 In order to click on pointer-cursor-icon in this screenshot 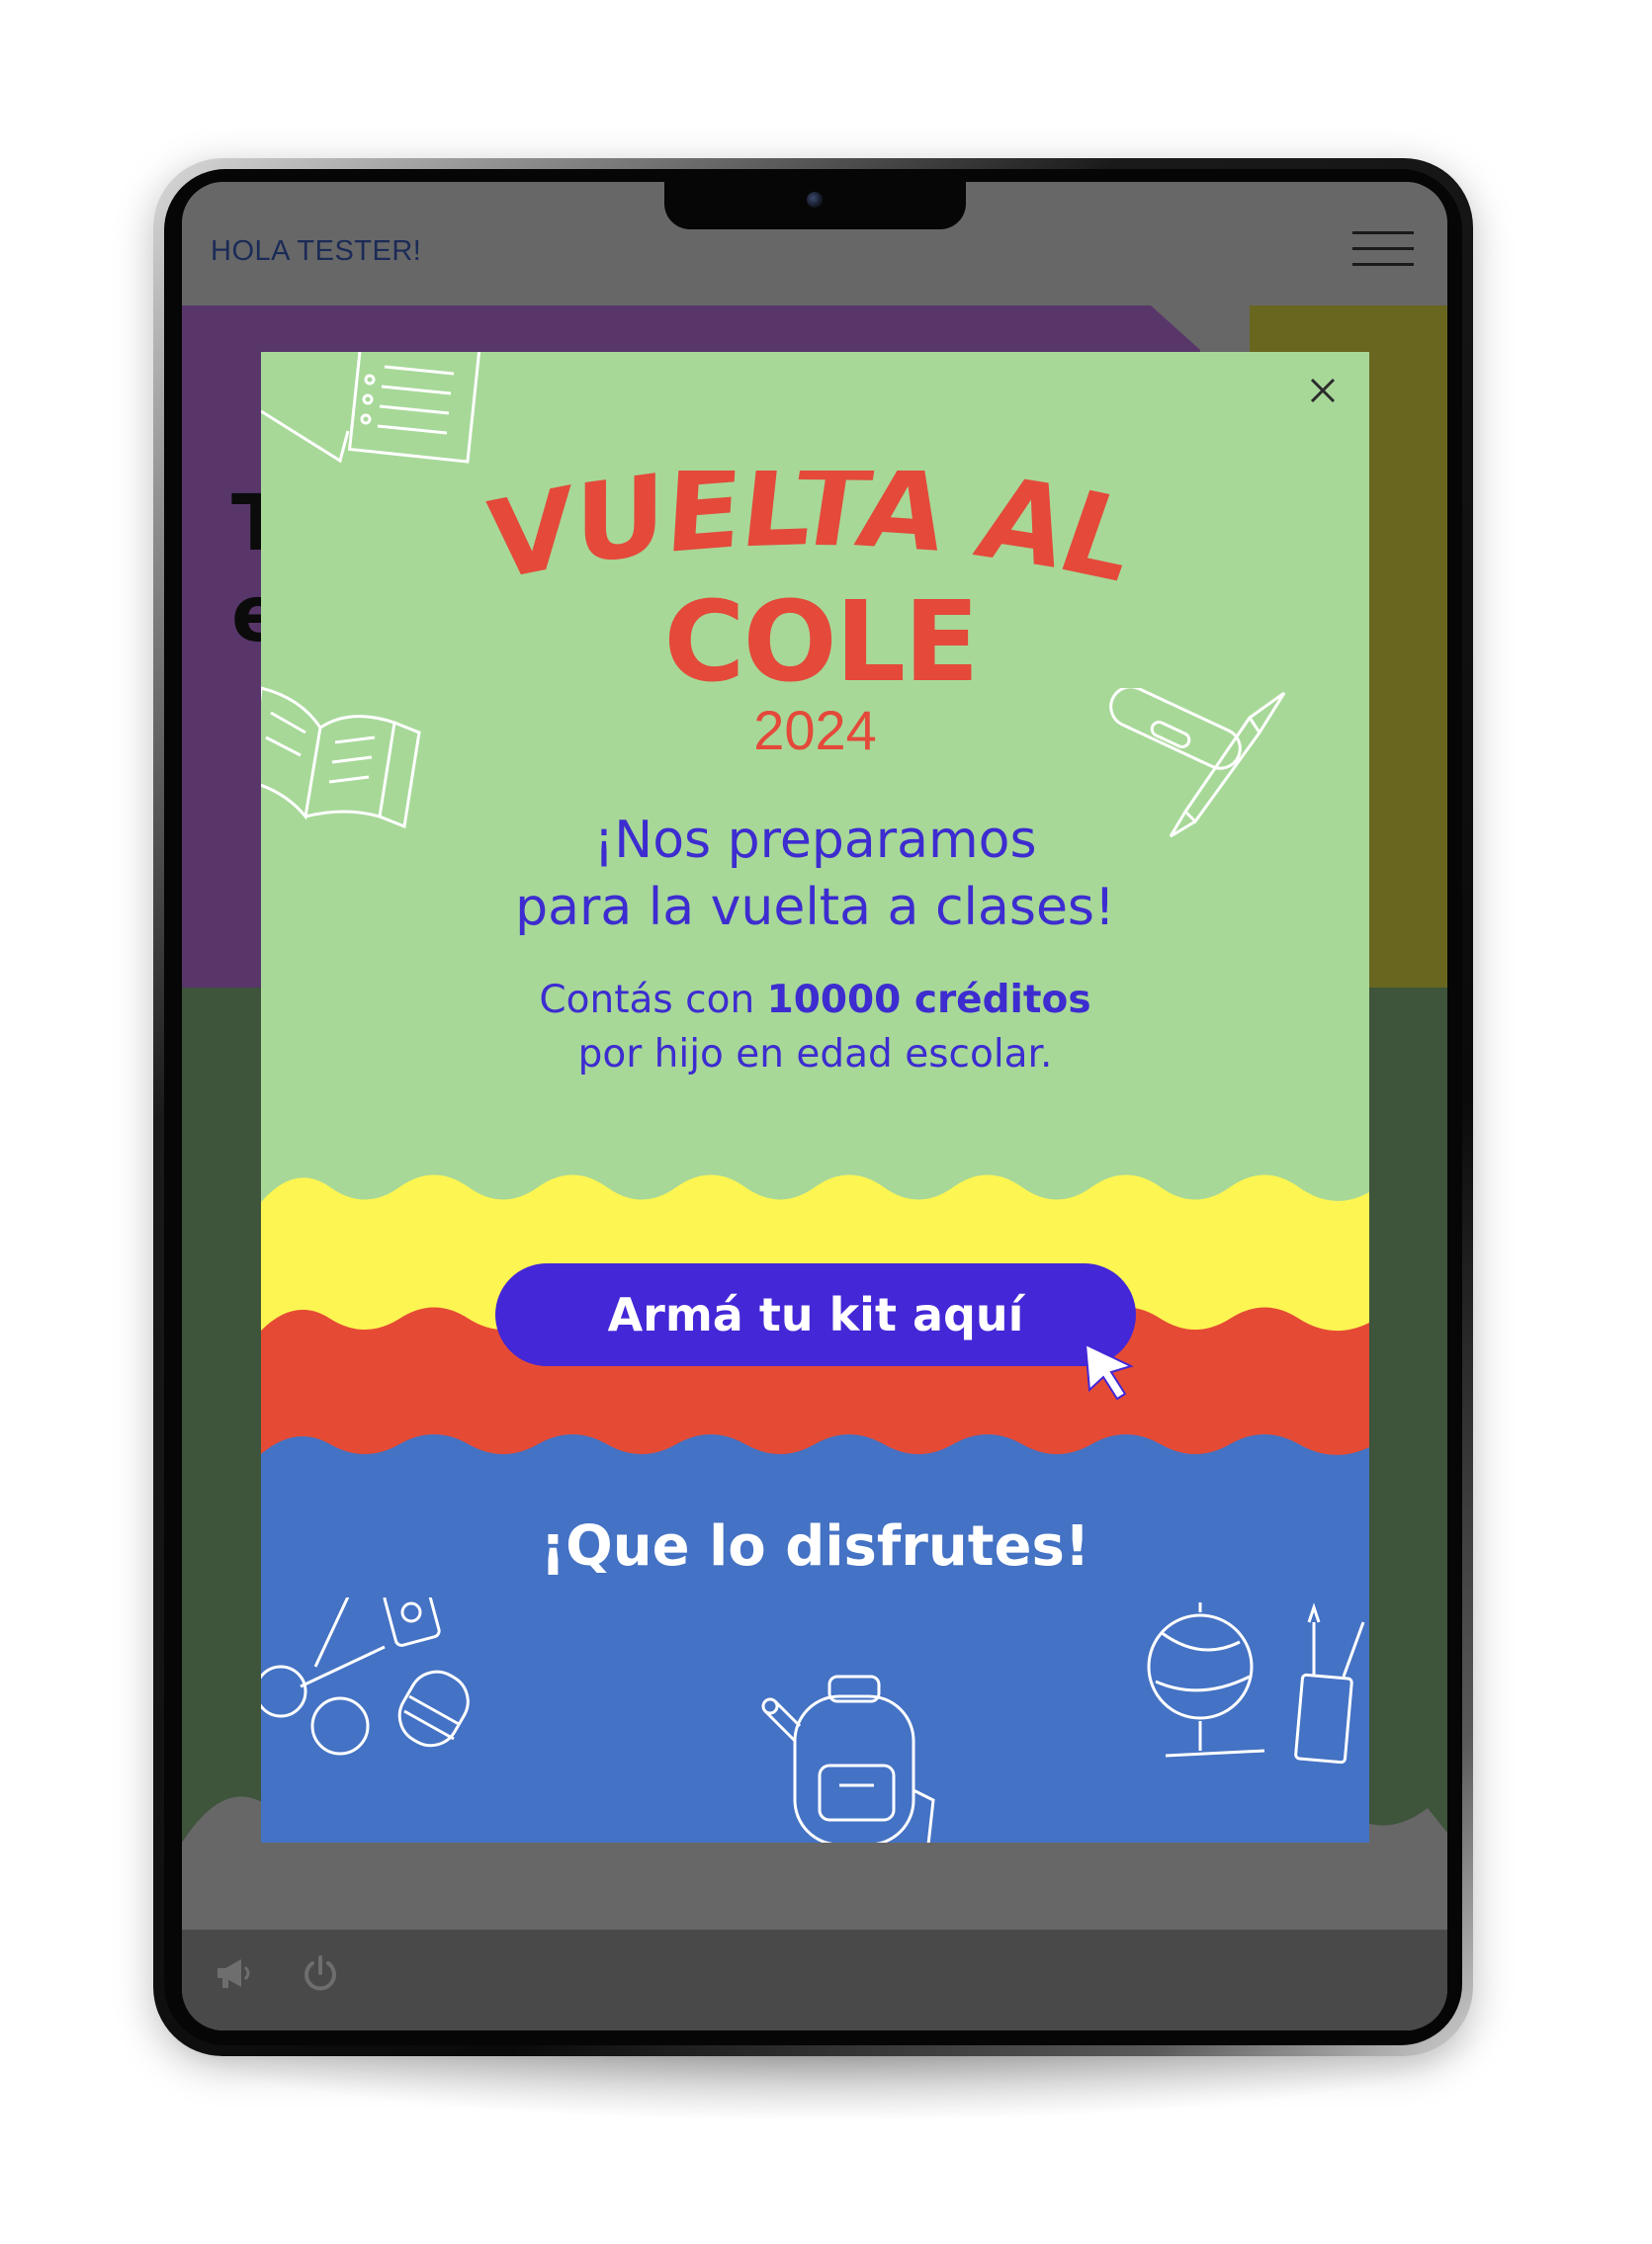, I will do `click(1109, 1371)`.